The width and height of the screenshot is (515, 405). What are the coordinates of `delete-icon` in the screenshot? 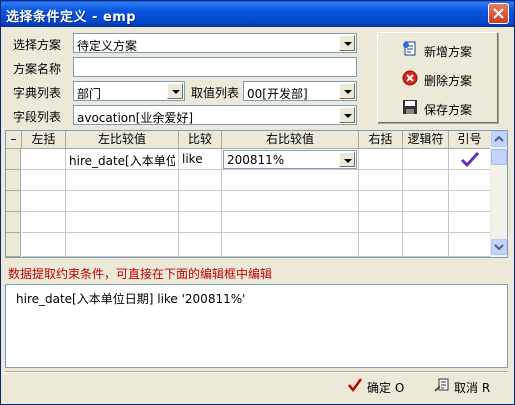 It's located at (410, 78).